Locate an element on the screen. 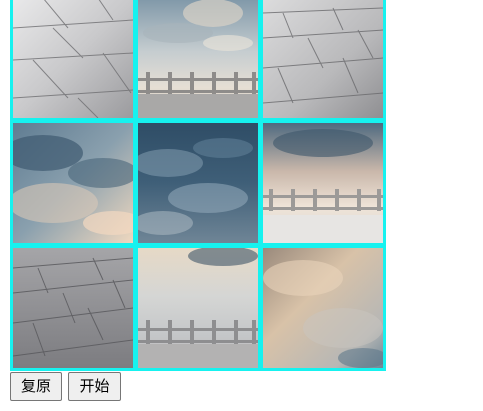 This screenshot has width=483, height=411. cloudy-sky-image is located at coordinates (73, 183).